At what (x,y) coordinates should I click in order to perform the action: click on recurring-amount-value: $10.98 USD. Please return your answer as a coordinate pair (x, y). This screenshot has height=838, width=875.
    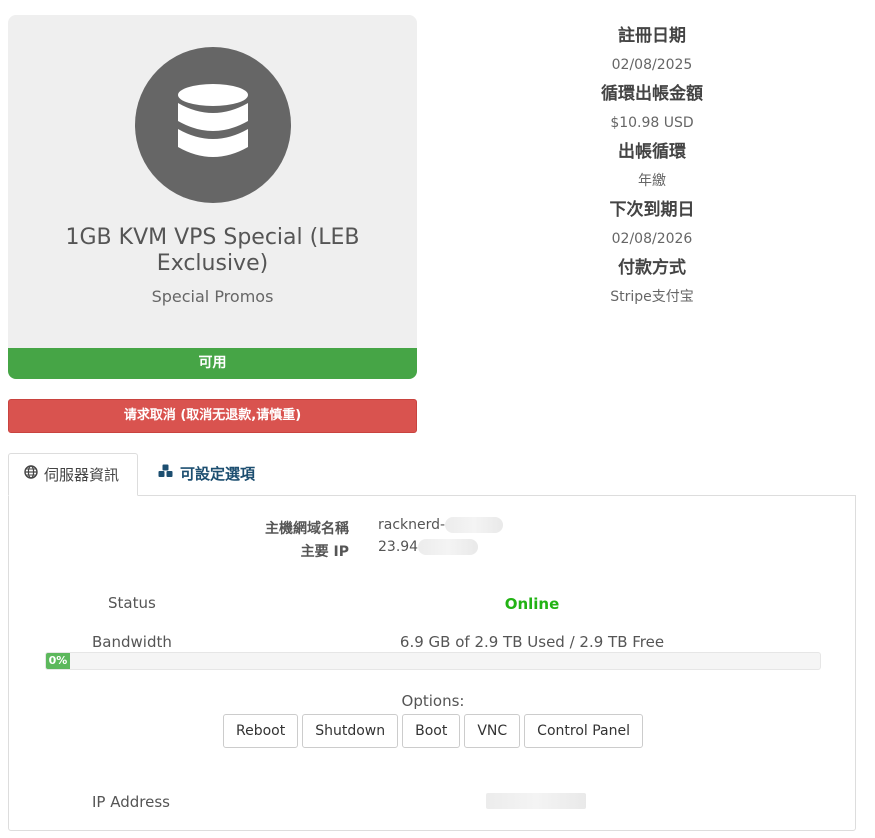
    Looking at the image, I should click on (652, 123).